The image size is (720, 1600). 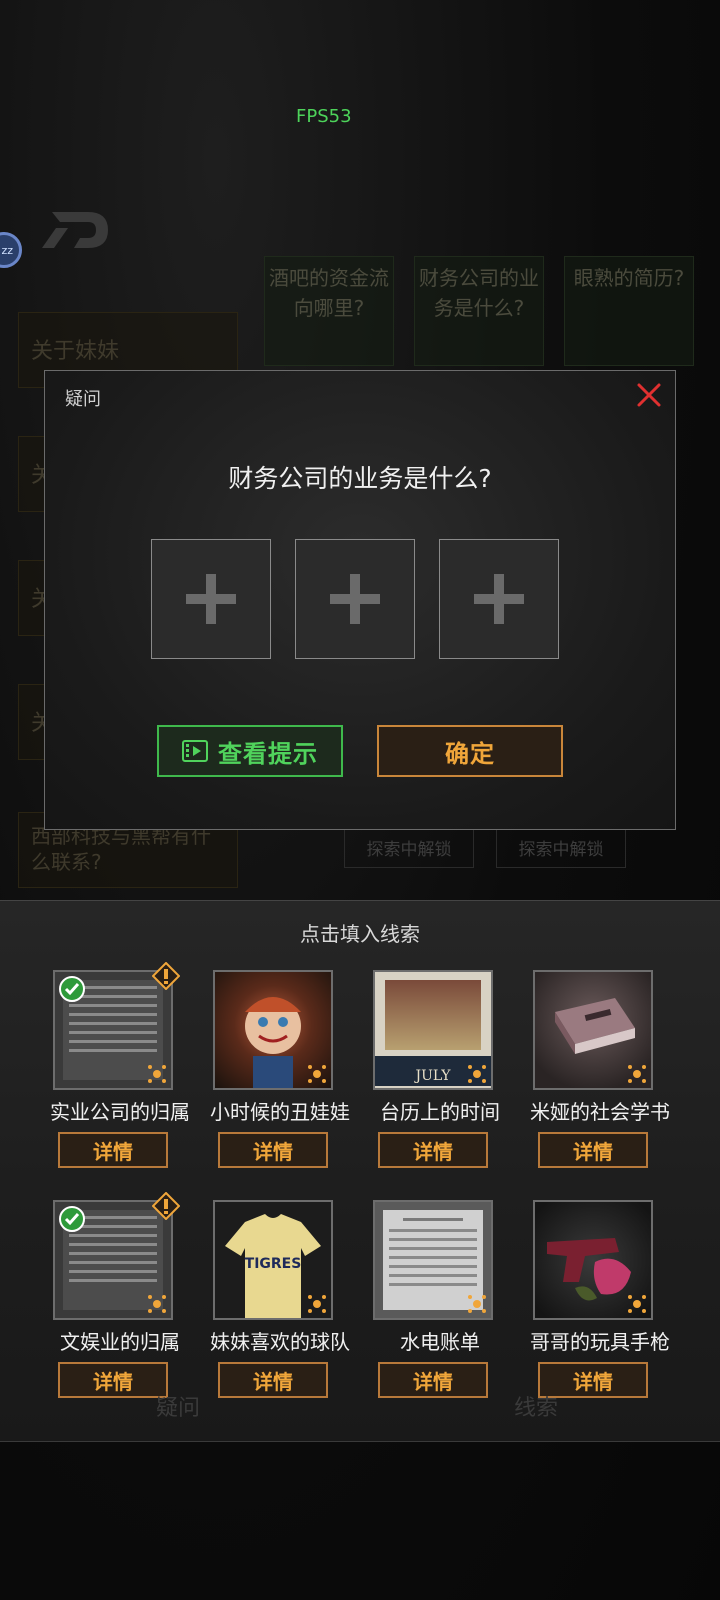 I want to click on bg-tab-questions: 疑问, so click(x=178, y=1408).